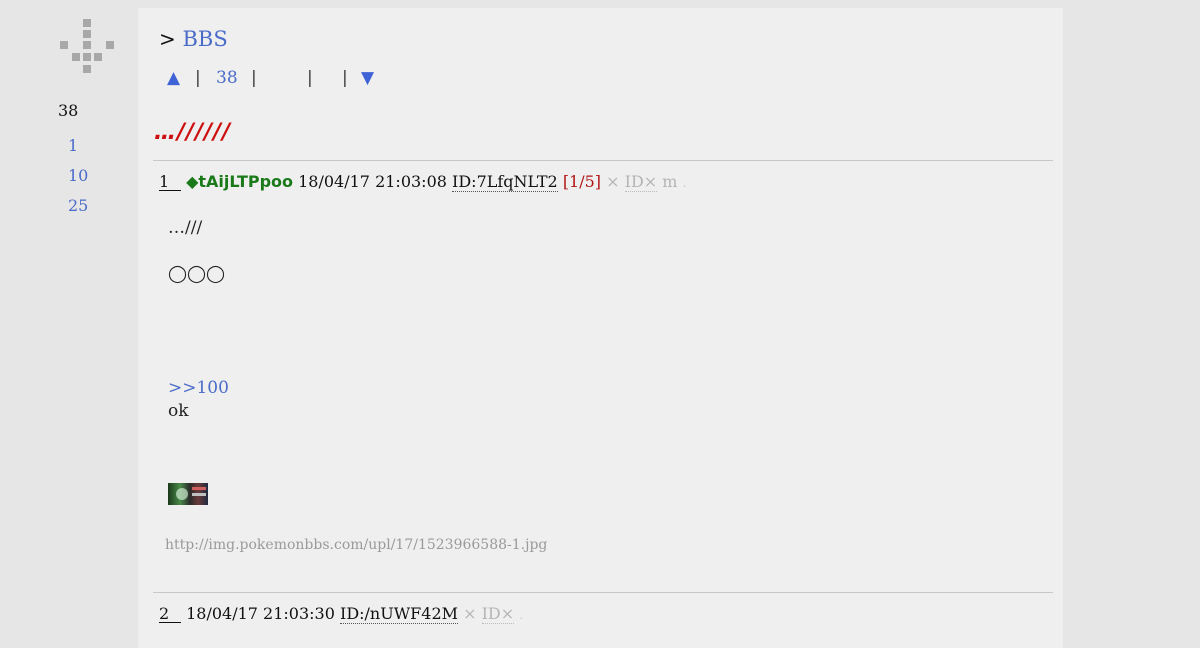 This screenshot has height=648, width=1200. I want to click on post-body-line: …///, so click(185, 228).